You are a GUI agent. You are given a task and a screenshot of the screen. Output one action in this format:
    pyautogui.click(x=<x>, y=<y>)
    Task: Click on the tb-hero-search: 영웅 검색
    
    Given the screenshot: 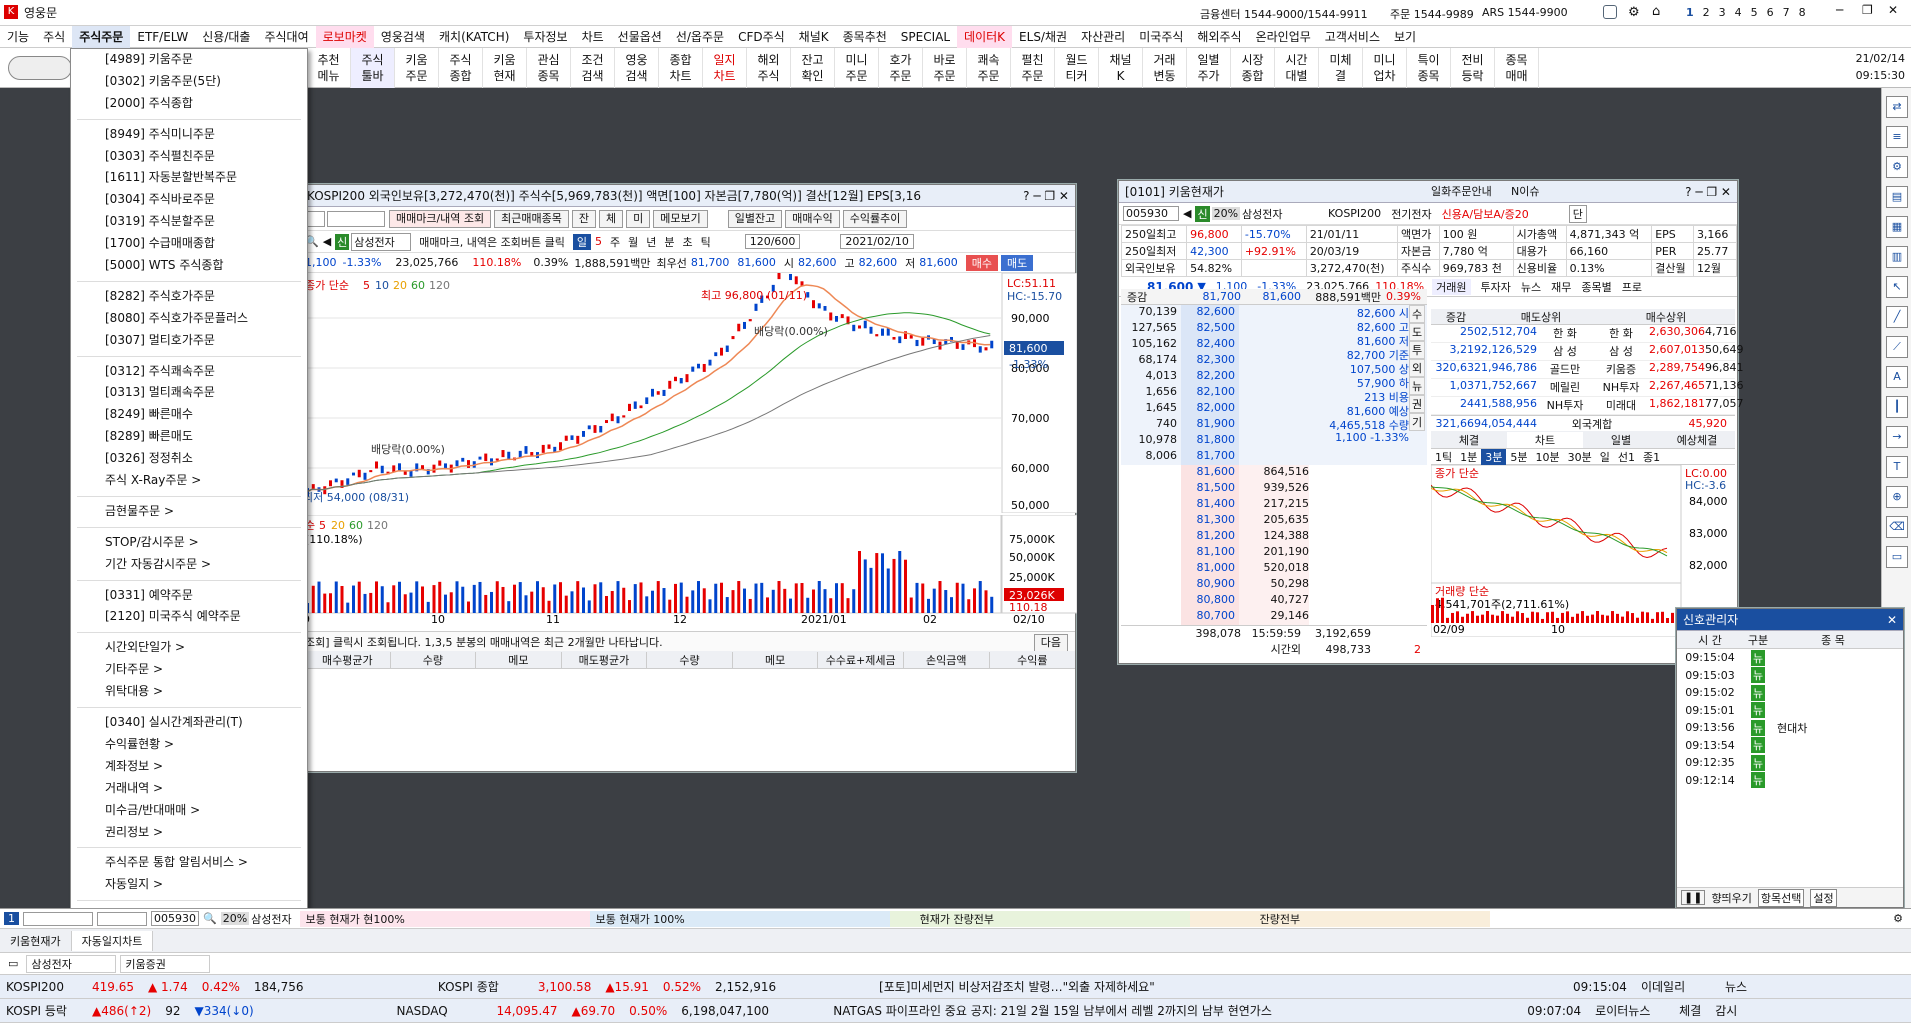 What is the action you would take?
    pyautogui.click(x=637, y=67)
    